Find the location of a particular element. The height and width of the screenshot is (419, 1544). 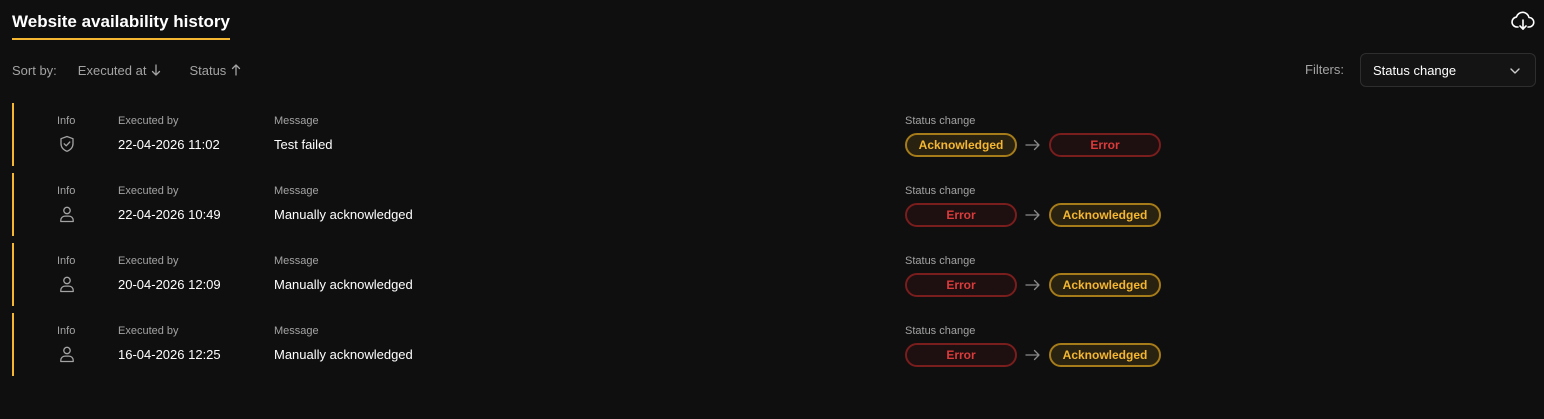

executed-at-value: 22-04-2026 11:02 is located at coordinates (169, 144).